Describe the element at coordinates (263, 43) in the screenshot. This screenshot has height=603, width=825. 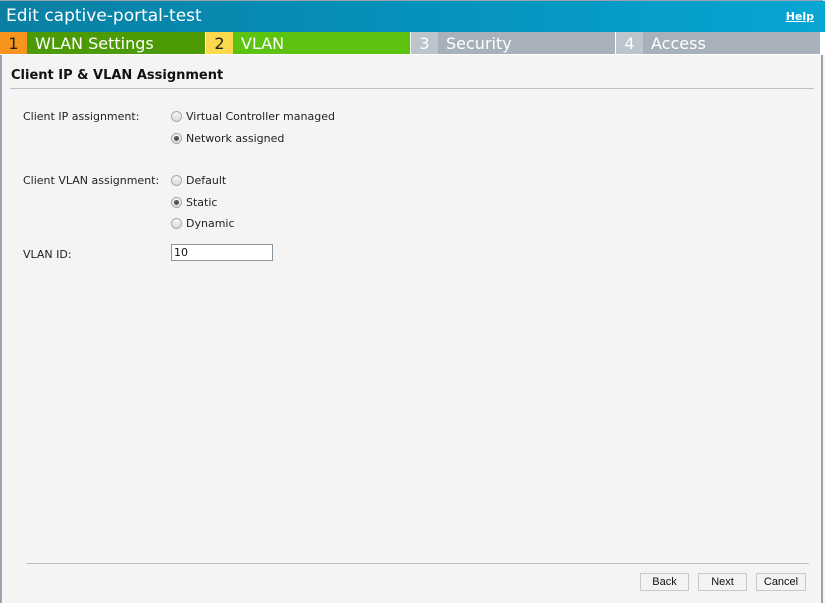
I see `step-label: VLAN` at that location.